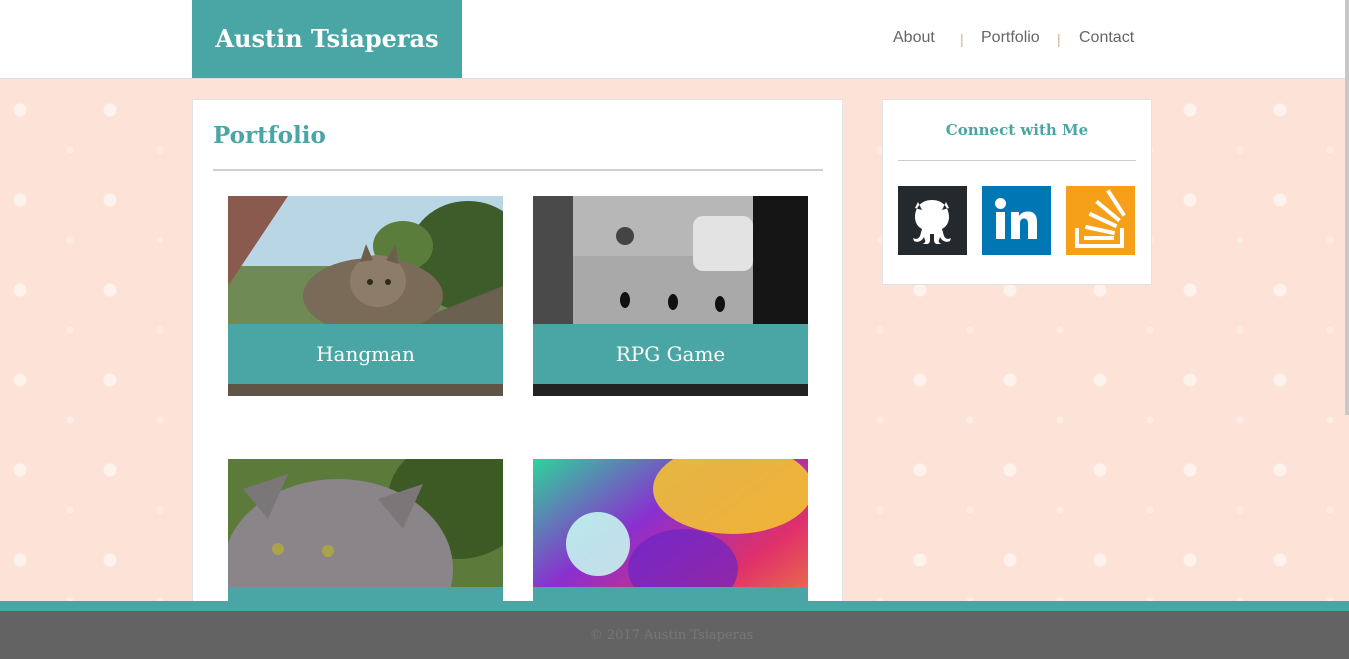 This screenshot has width=1349, height=659. What do you see at coordinates (1106, 38) in the screenshot?
I see `nav-contact: Contact` at bounding box center [1106, 38].